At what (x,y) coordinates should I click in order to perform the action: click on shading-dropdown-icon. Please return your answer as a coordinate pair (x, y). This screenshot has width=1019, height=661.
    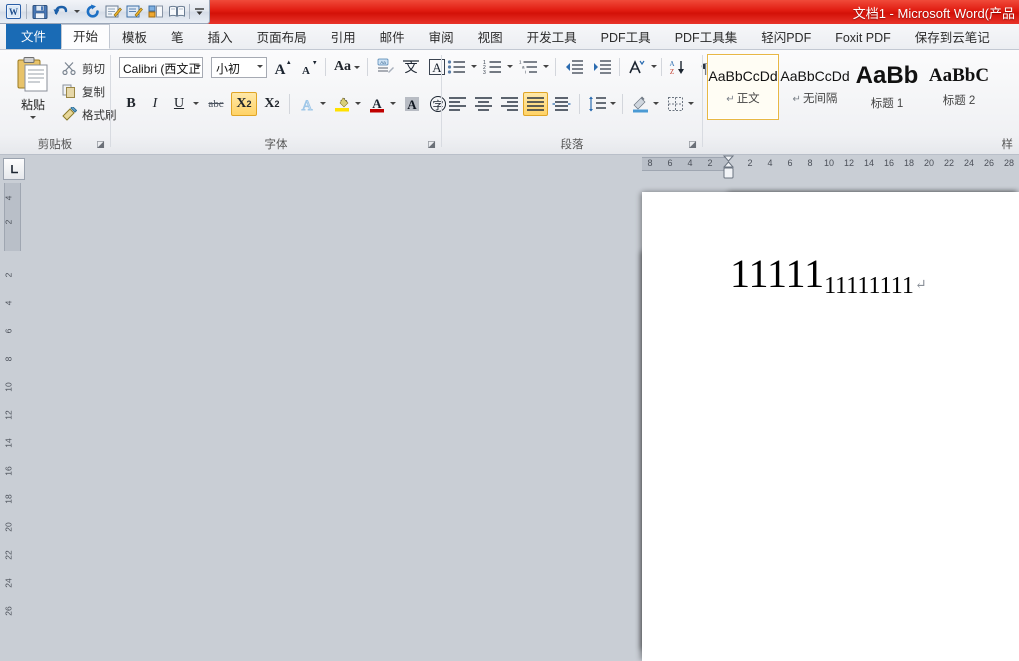
    Looking at the image, I should click on (656, 103).